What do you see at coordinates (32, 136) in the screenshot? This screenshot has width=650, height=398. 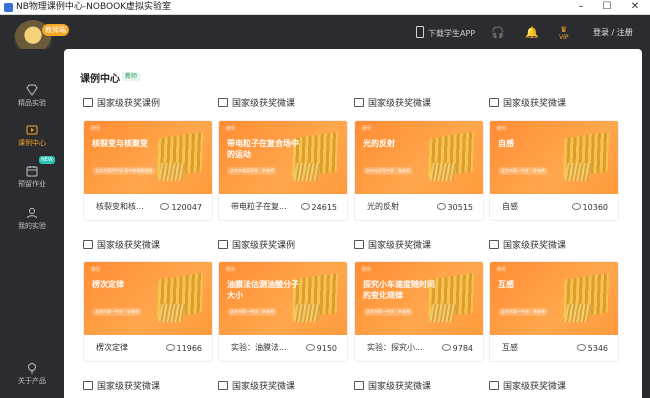 I see `sidebar-item-lesson-center: 课例中心` at bounding box center [32, 136].